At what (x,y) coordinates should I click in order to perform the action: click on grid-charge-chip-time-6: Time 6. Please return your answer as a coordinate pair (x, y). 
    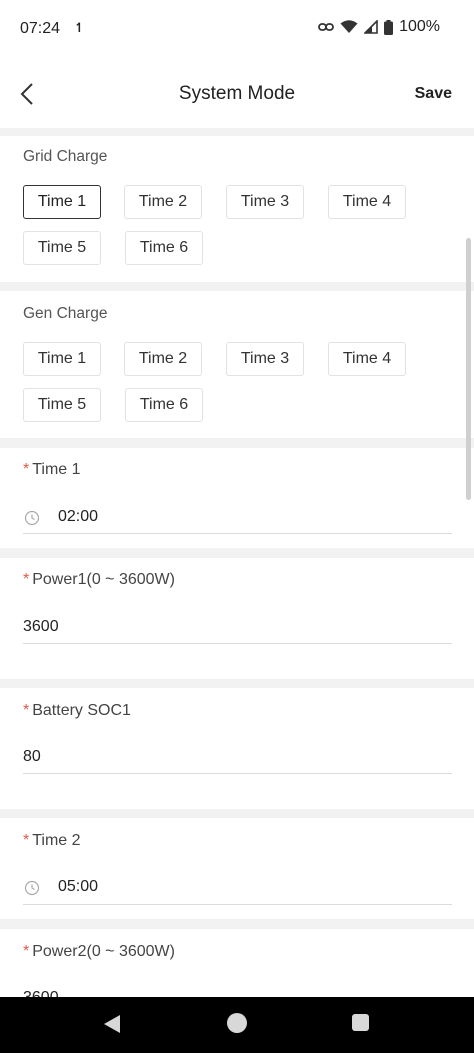
    Looking at the image, I should click on (164, 248).